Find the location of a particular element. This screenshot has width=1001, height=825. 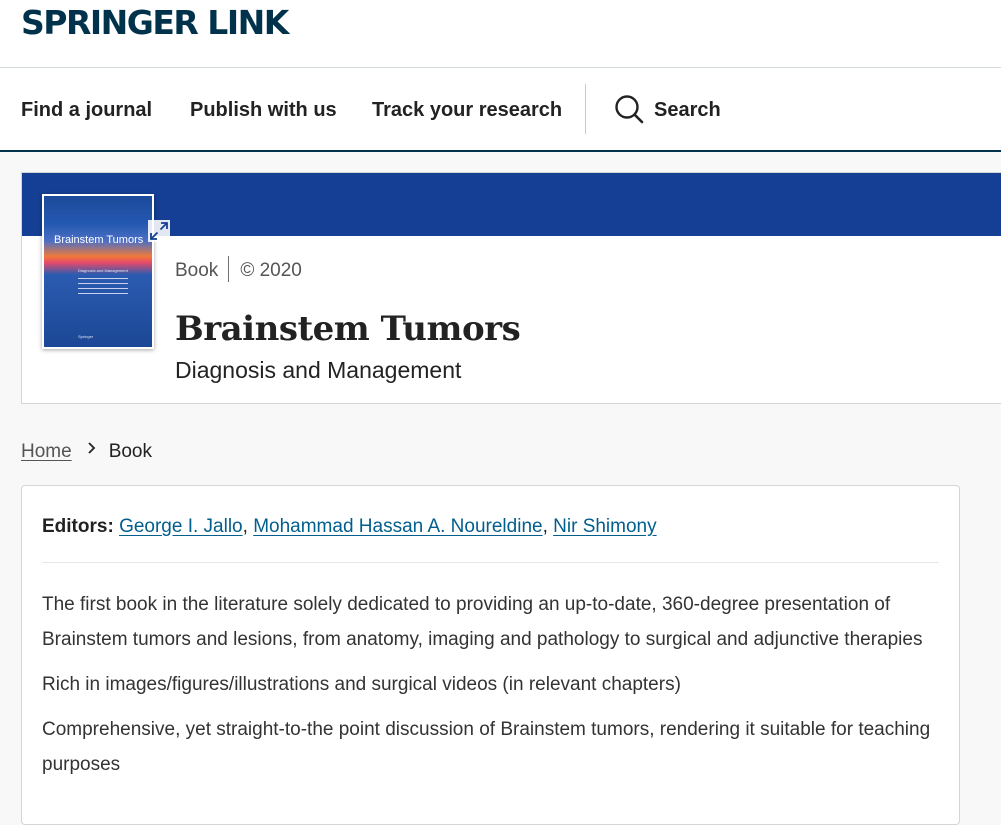

cover-editor-lines is located at coordinates (108, 288).